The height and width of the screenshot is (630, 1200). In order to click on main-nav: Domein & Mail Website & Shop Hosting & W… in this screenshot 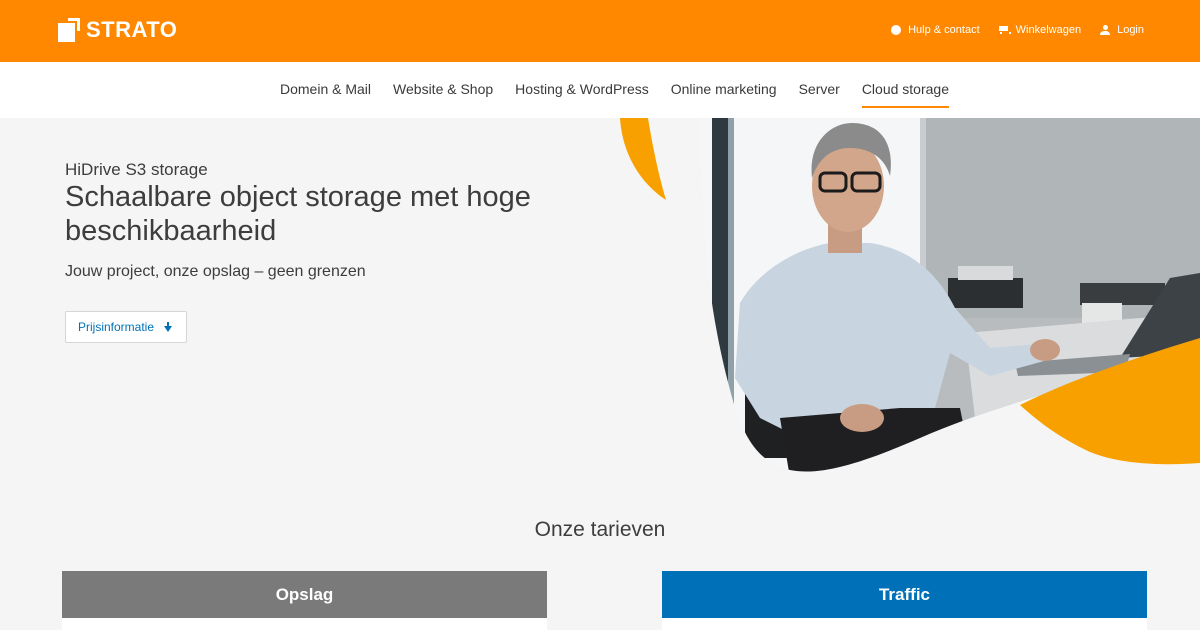, I will do `click(600, 90)`.